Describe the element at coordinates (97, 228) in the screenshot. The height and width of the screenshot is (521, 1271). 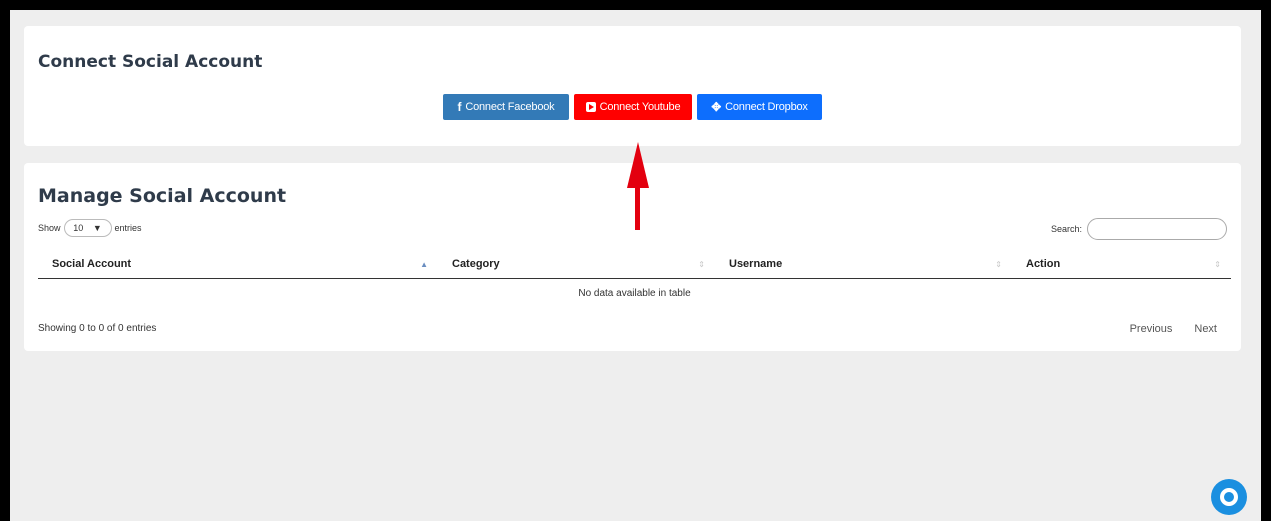
I see `chevron-down-icon: ▼` at that location.